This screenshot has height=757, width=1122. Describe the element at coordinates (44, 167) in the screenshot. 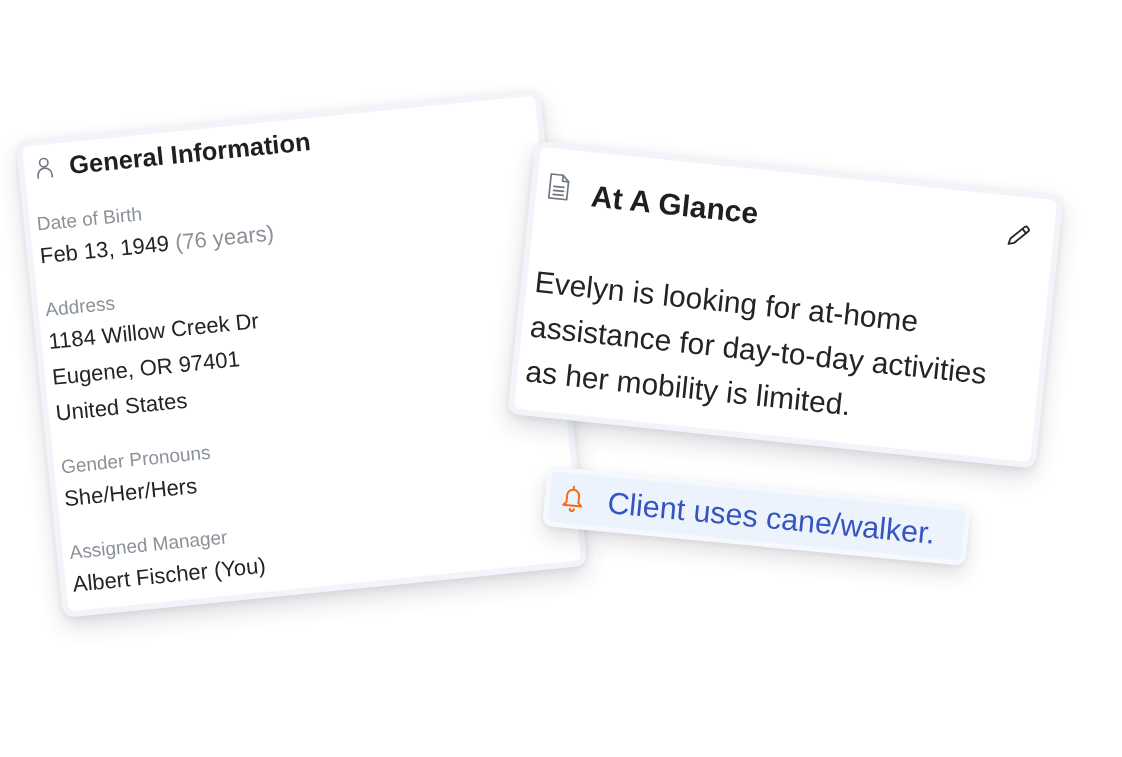

I see `person-icon` at that location.